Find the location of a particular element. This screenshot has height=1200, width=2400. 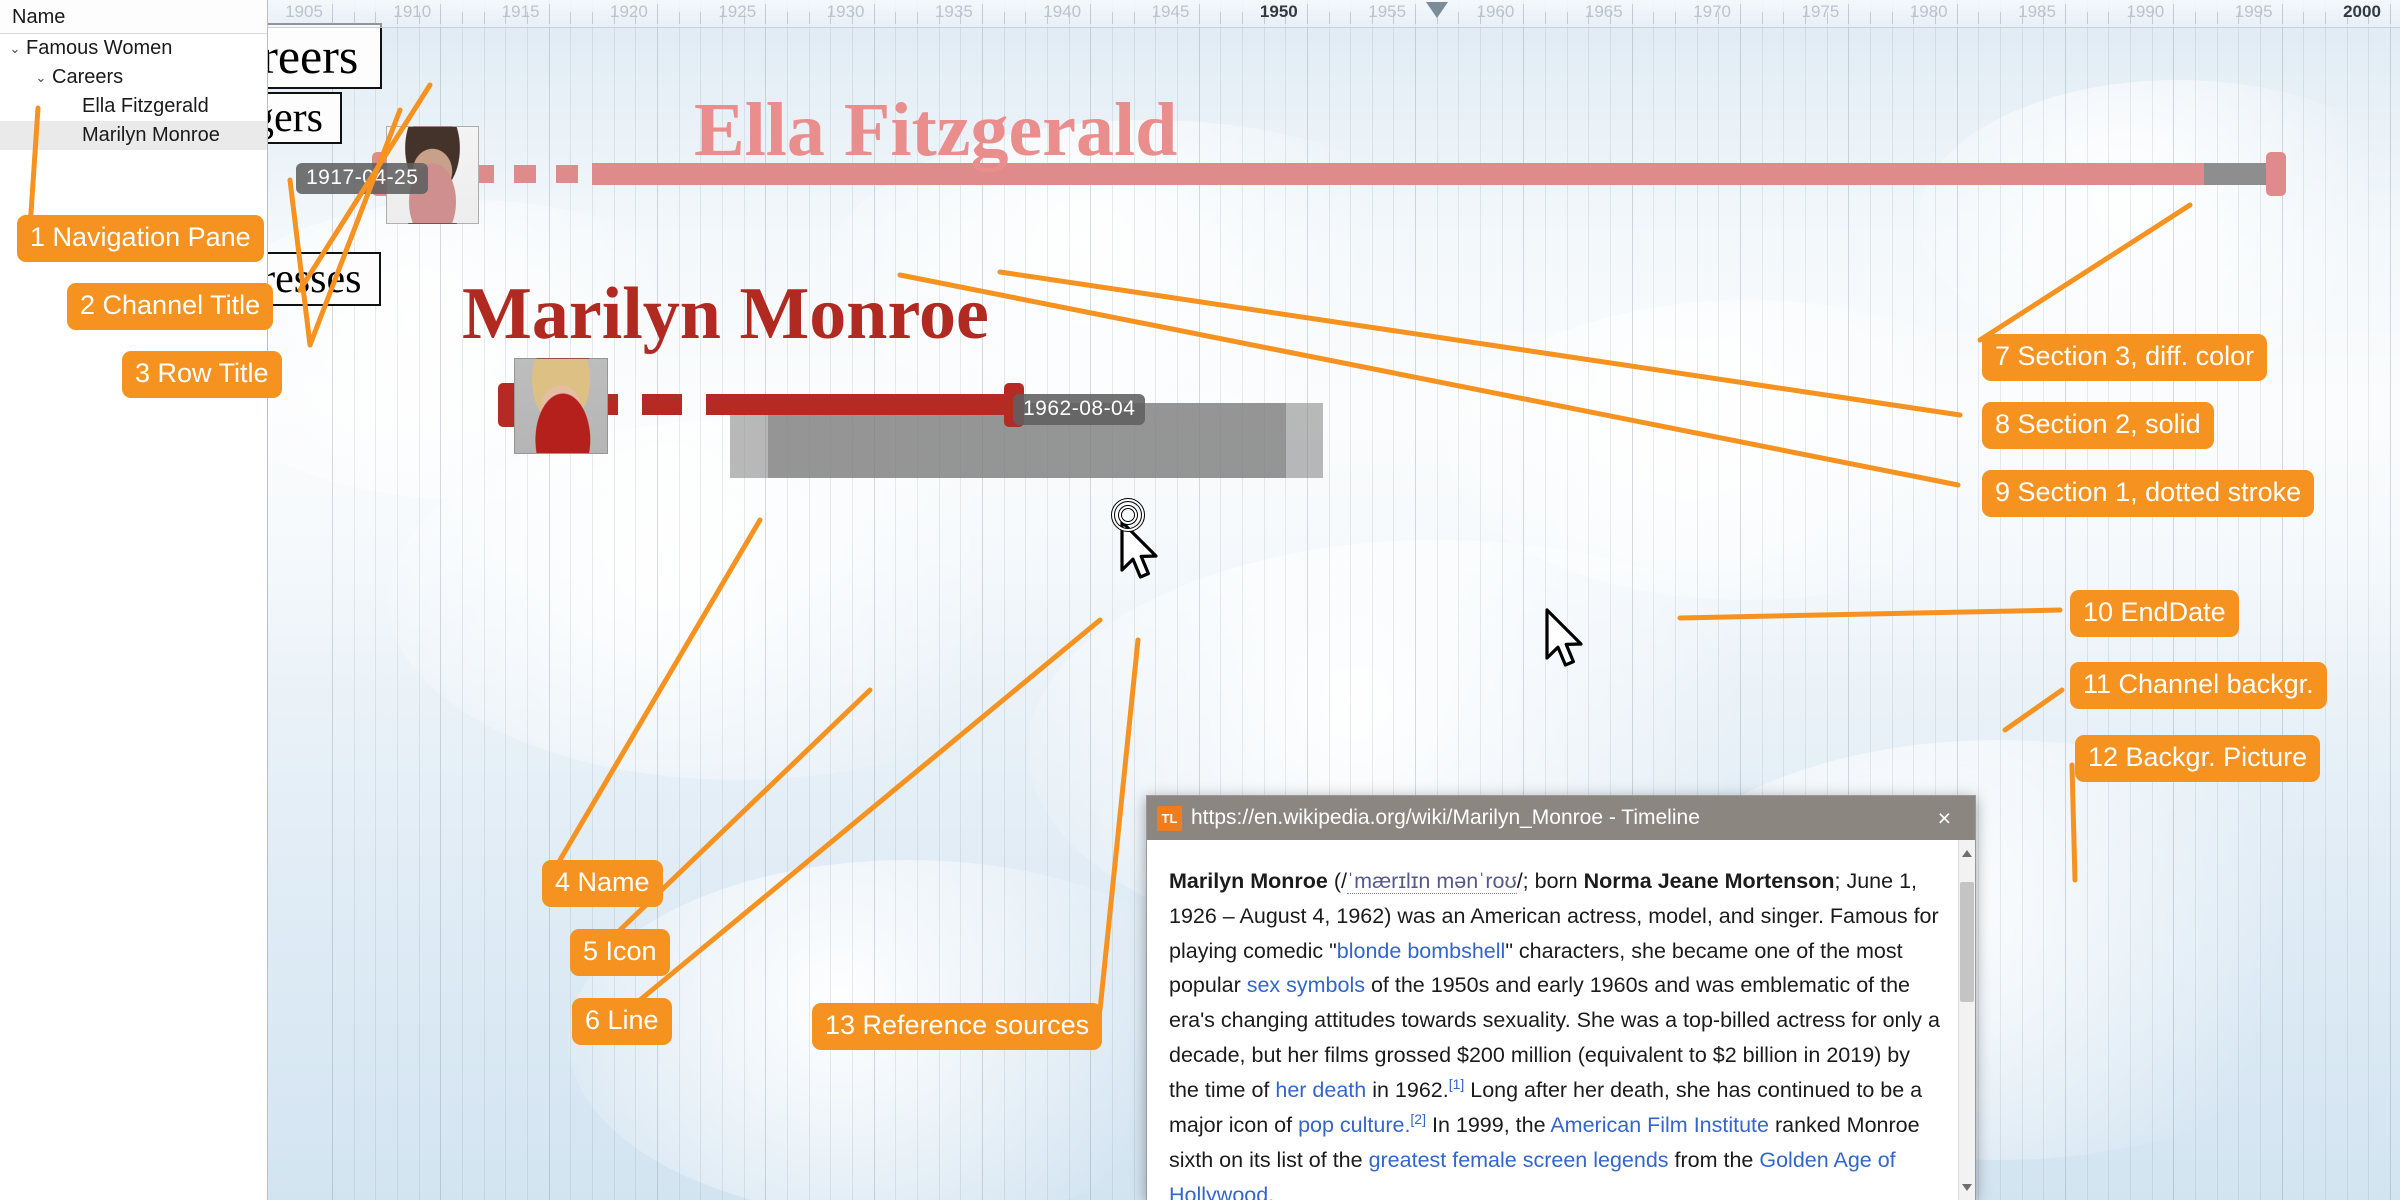

callout-13-reference-sources: 13 Reference sources is located at coordinates (957, 1026).